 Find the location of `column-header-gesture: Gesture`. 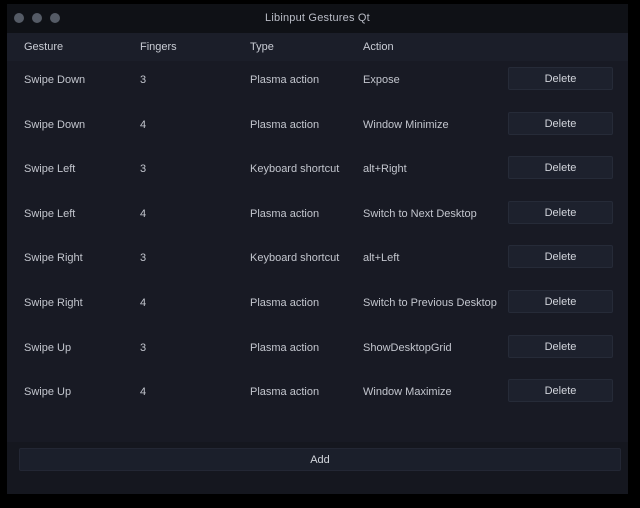

column-header-gesture: Gesture is located at coordinates (44, 47).